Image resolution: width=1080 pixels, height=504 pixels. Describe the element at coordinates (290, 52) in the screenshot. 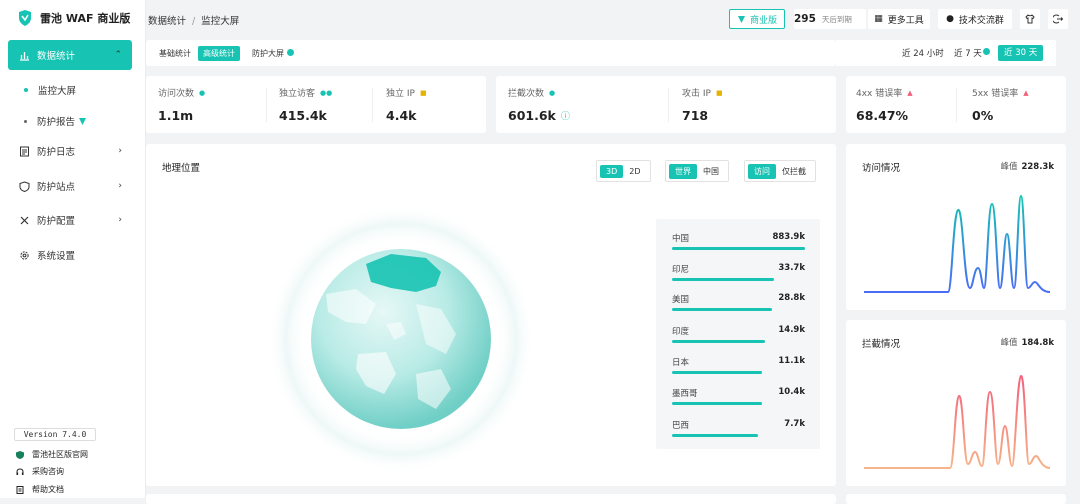

I see `pro-dot-icon` at that location.